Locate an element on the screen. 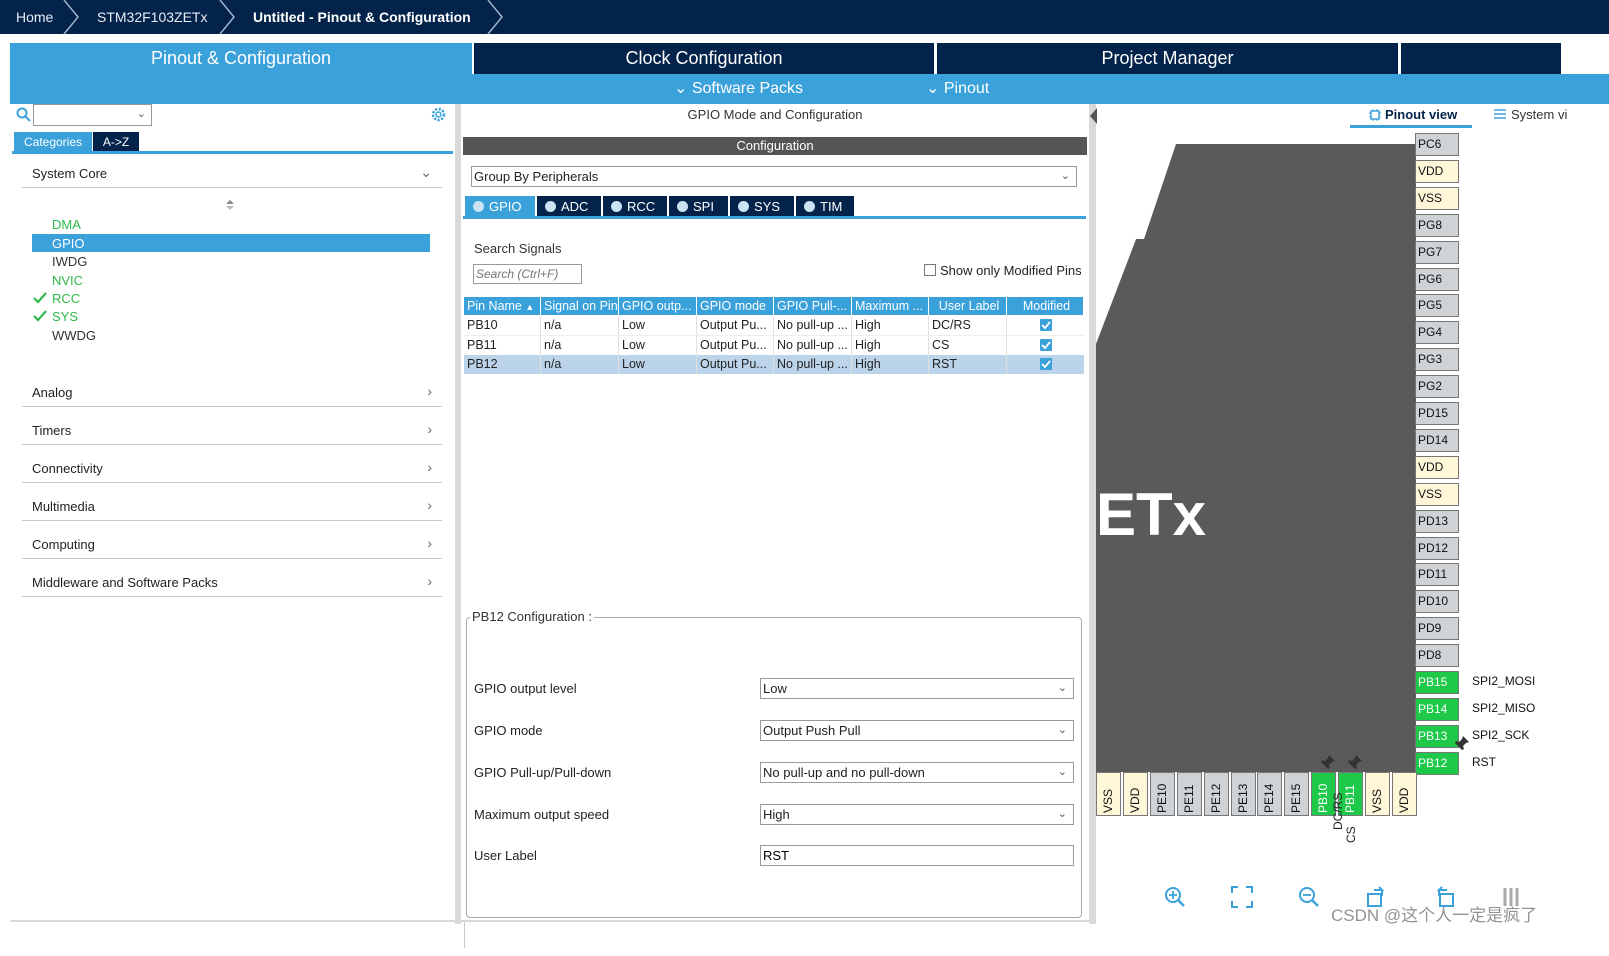 This screenshot has height=956, width=1609. tab-project-manager: Project Manager is located at coordinates (1167, 58).